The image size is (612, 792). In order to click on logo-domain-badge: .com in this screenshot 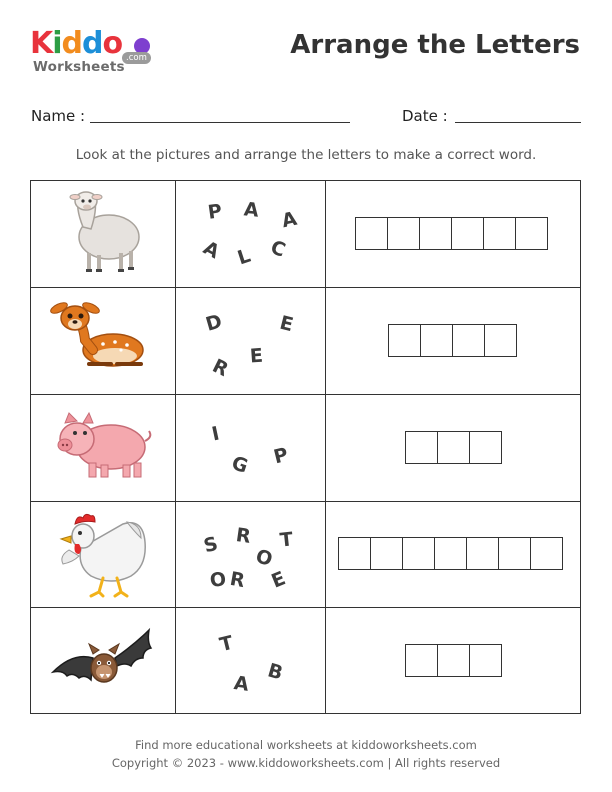, I will do `click(136, 58)`.